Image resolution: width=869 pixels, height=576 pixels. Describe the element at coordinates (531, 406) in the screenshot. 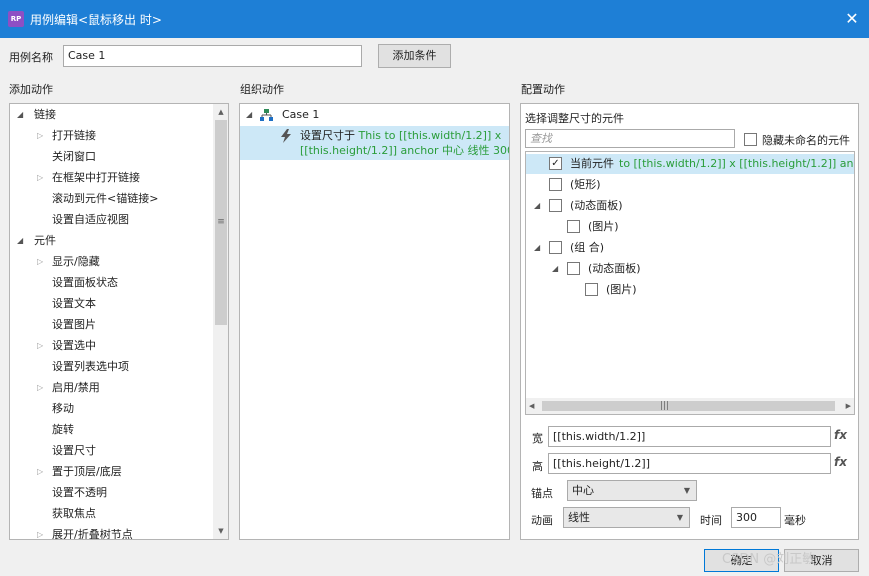

I see `scroll-left-icon: ◀` at that location.